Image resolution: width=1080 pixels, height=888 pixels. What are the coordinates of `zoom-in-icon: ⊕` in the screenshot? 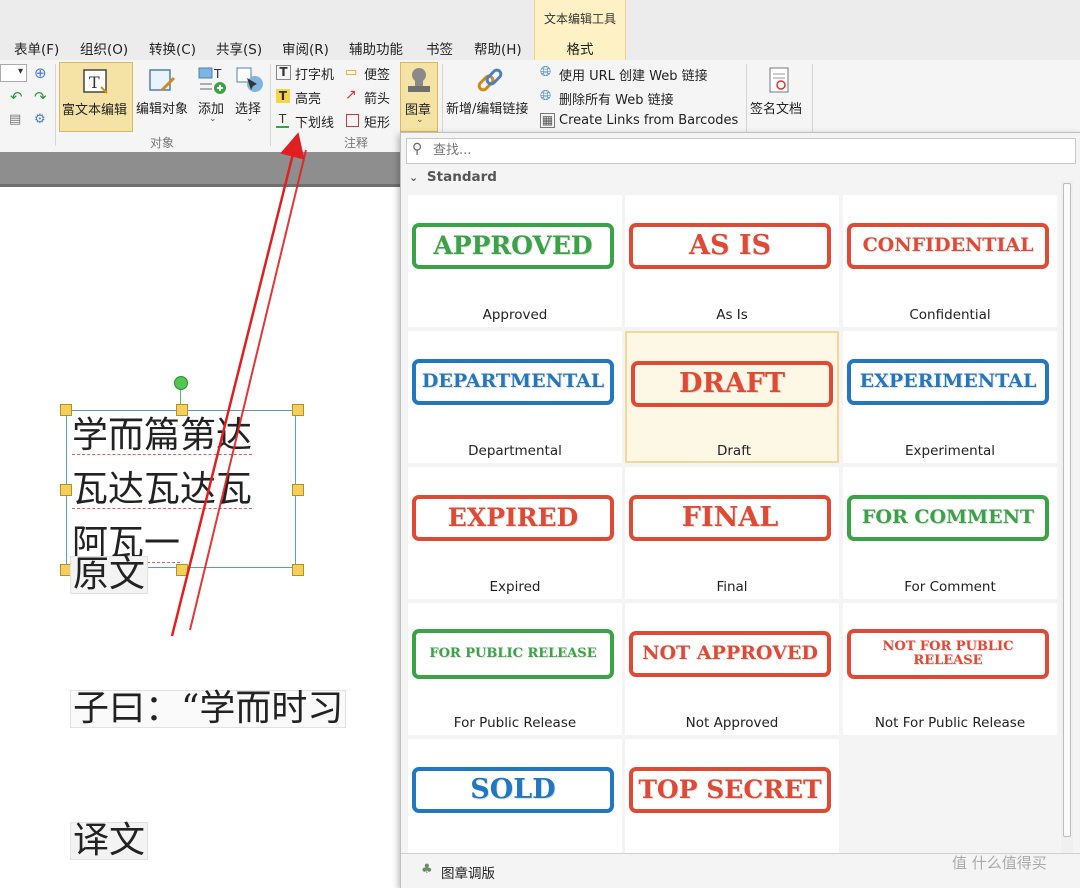 It's located at (40, 73).